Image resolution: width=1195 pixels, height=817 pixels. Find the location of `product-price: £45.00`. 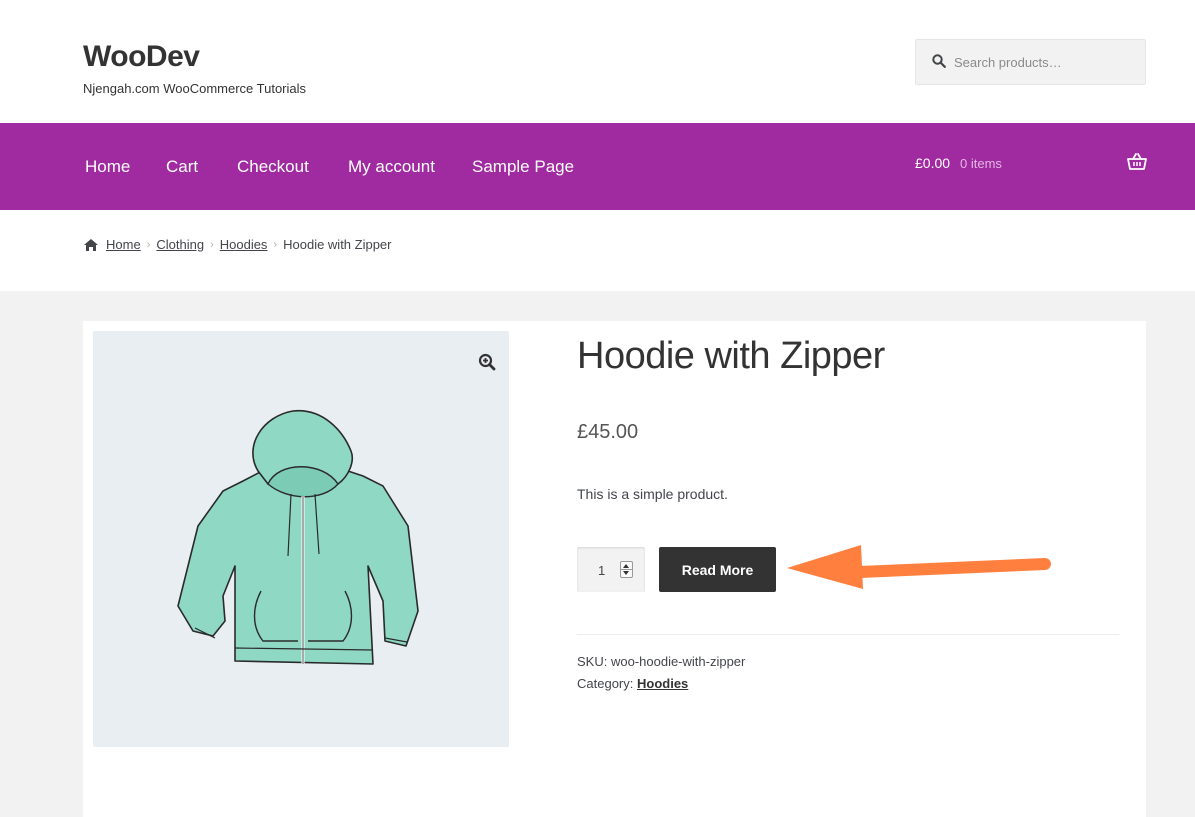

product-price: £45.00 is located at coordinates (608, 432).